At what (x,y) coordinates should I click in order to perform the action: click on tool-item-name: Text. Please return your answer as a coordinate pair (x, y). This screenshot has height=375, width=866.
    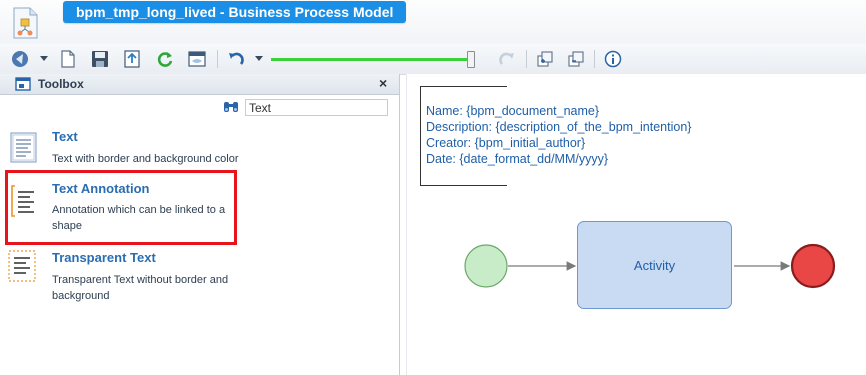
    Looking at the image, I should click on (65, 136).